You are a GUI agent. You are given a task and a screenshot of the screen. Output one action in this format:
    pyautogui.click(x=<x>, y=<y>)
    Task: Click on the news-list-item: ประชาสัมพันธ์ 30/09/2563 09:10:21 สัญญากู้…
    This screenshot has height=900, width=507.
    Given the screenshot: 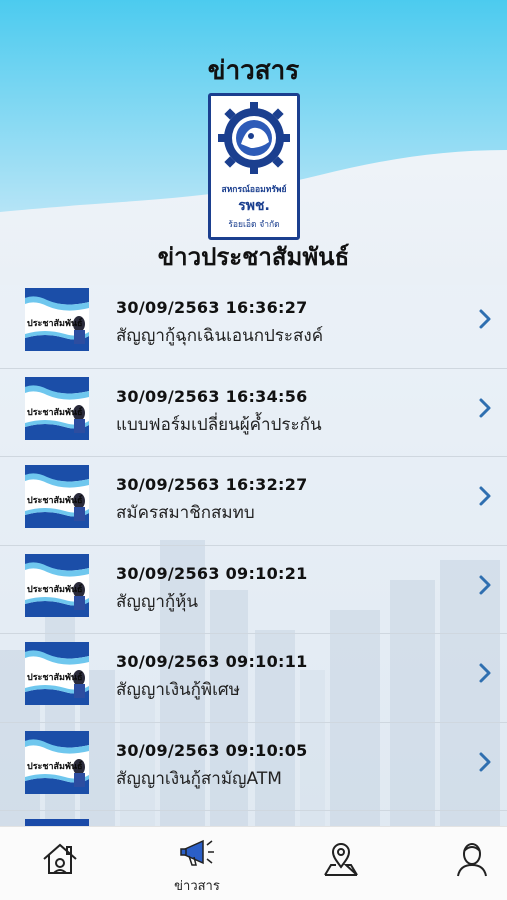 What is the action you would take?
    pyautogui.click(x=253, y=590)
    